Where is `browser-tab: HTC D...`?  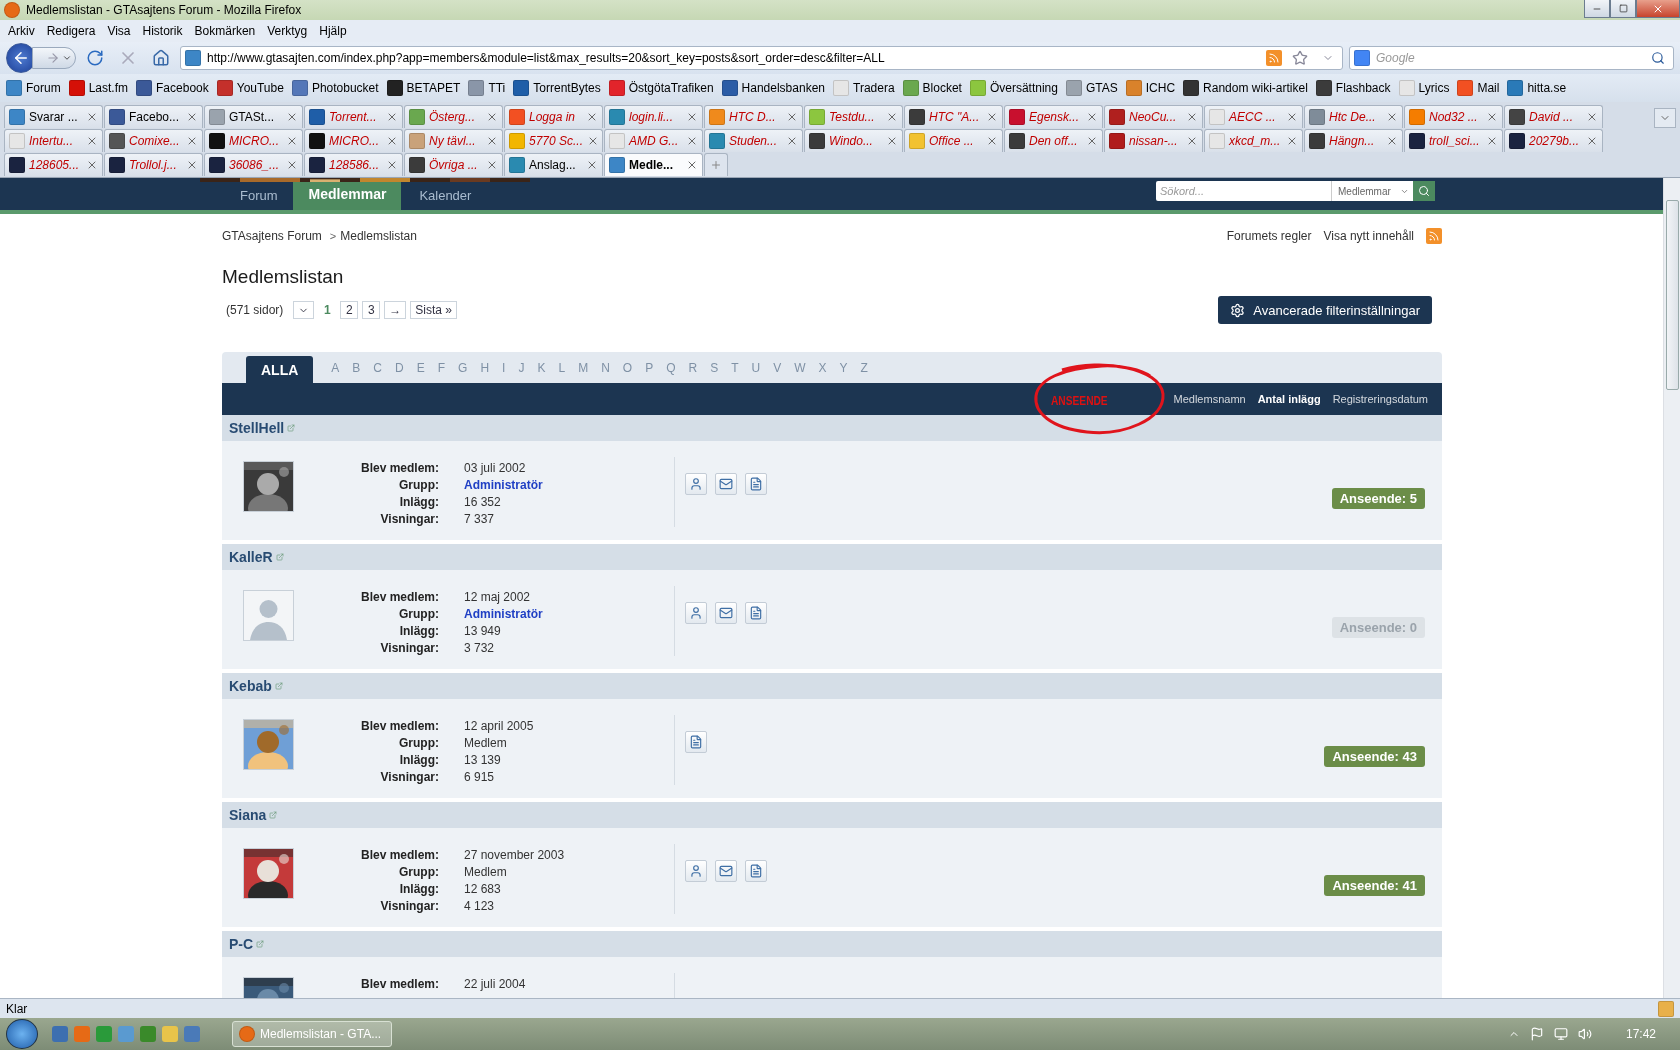 browser-tab: HTC D... is located at coordinates (753, 116).